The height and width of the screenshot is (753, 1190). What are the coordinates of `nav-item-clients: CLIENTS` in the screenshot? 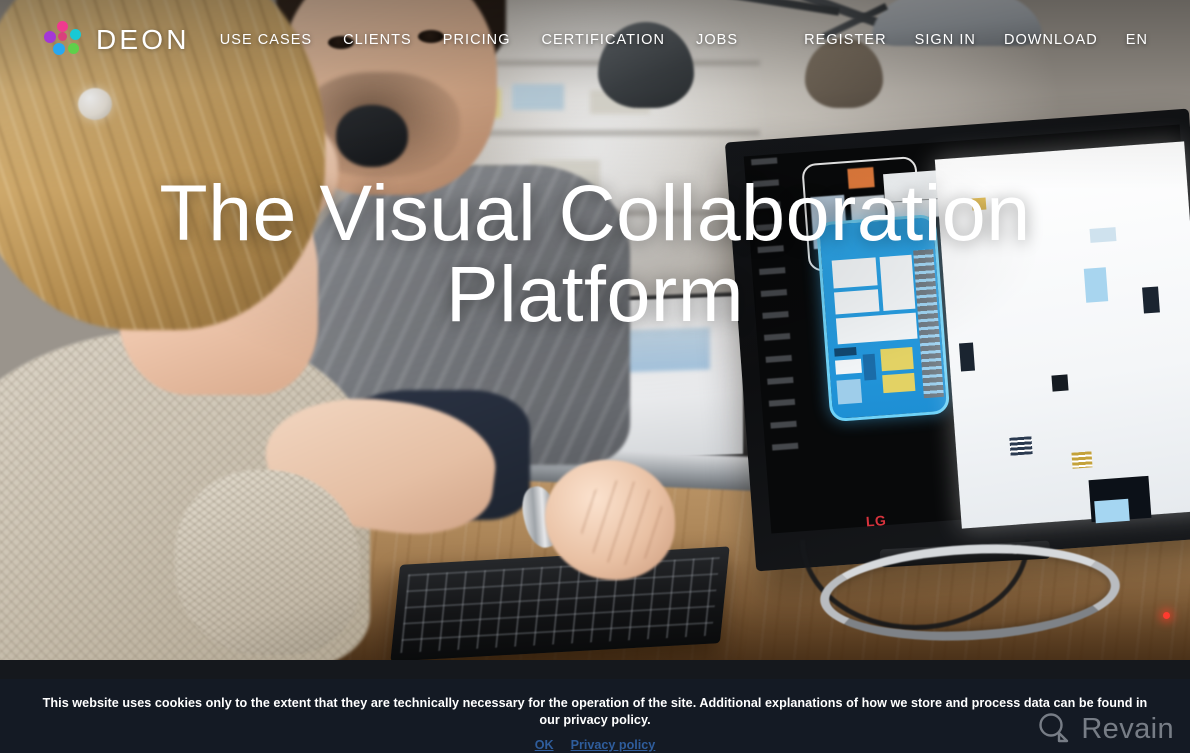 It's located at (377, 40).